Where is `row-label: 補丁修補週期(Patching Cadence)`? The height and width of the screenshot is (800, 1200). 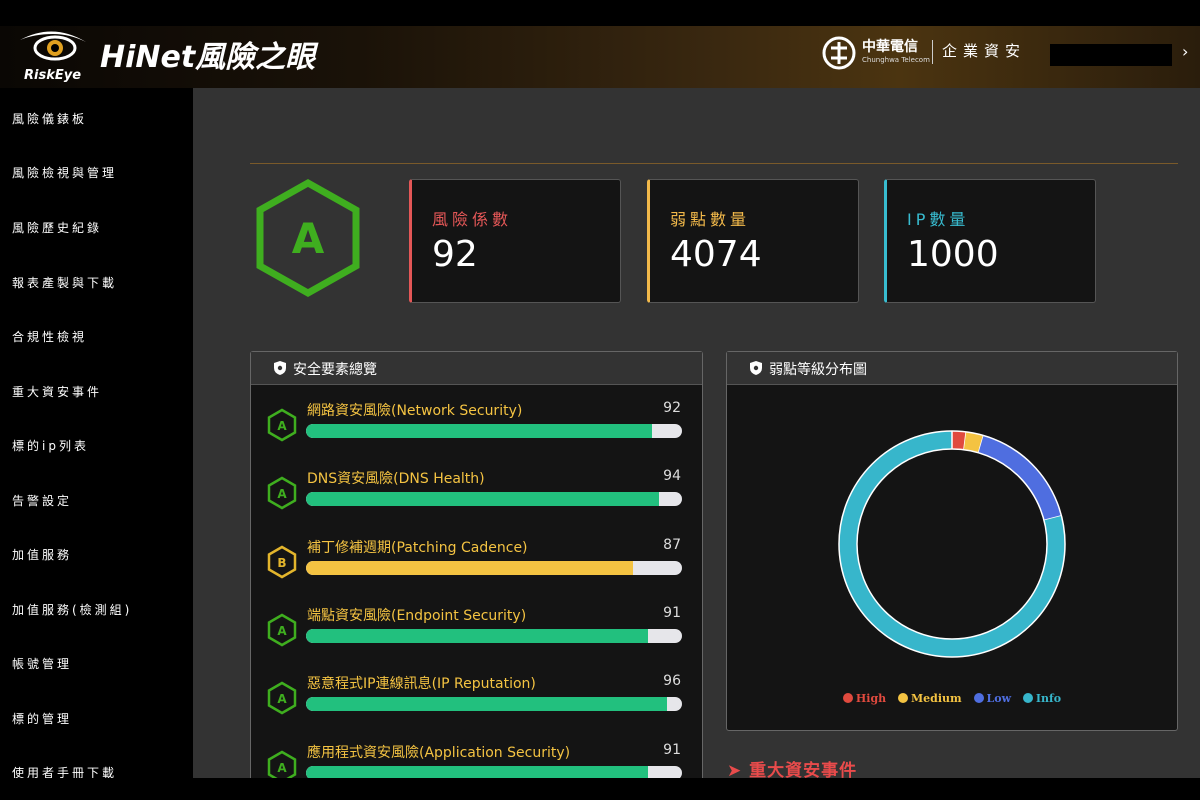 row-label: 補丁修補週期(Patching Cadence) is located at coordinates (417, 548).